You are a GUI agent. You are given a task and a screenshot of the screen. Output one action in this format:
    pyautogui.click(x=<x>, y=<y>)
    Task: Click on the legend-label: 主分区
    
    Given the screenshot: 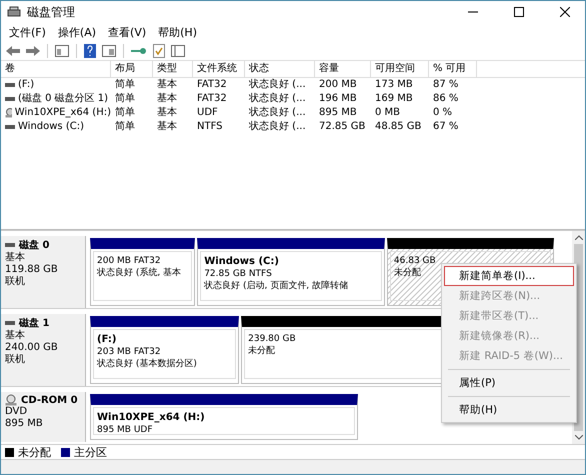 What is the action you would take?
    pyautogui.click(x=90, y=452)
    